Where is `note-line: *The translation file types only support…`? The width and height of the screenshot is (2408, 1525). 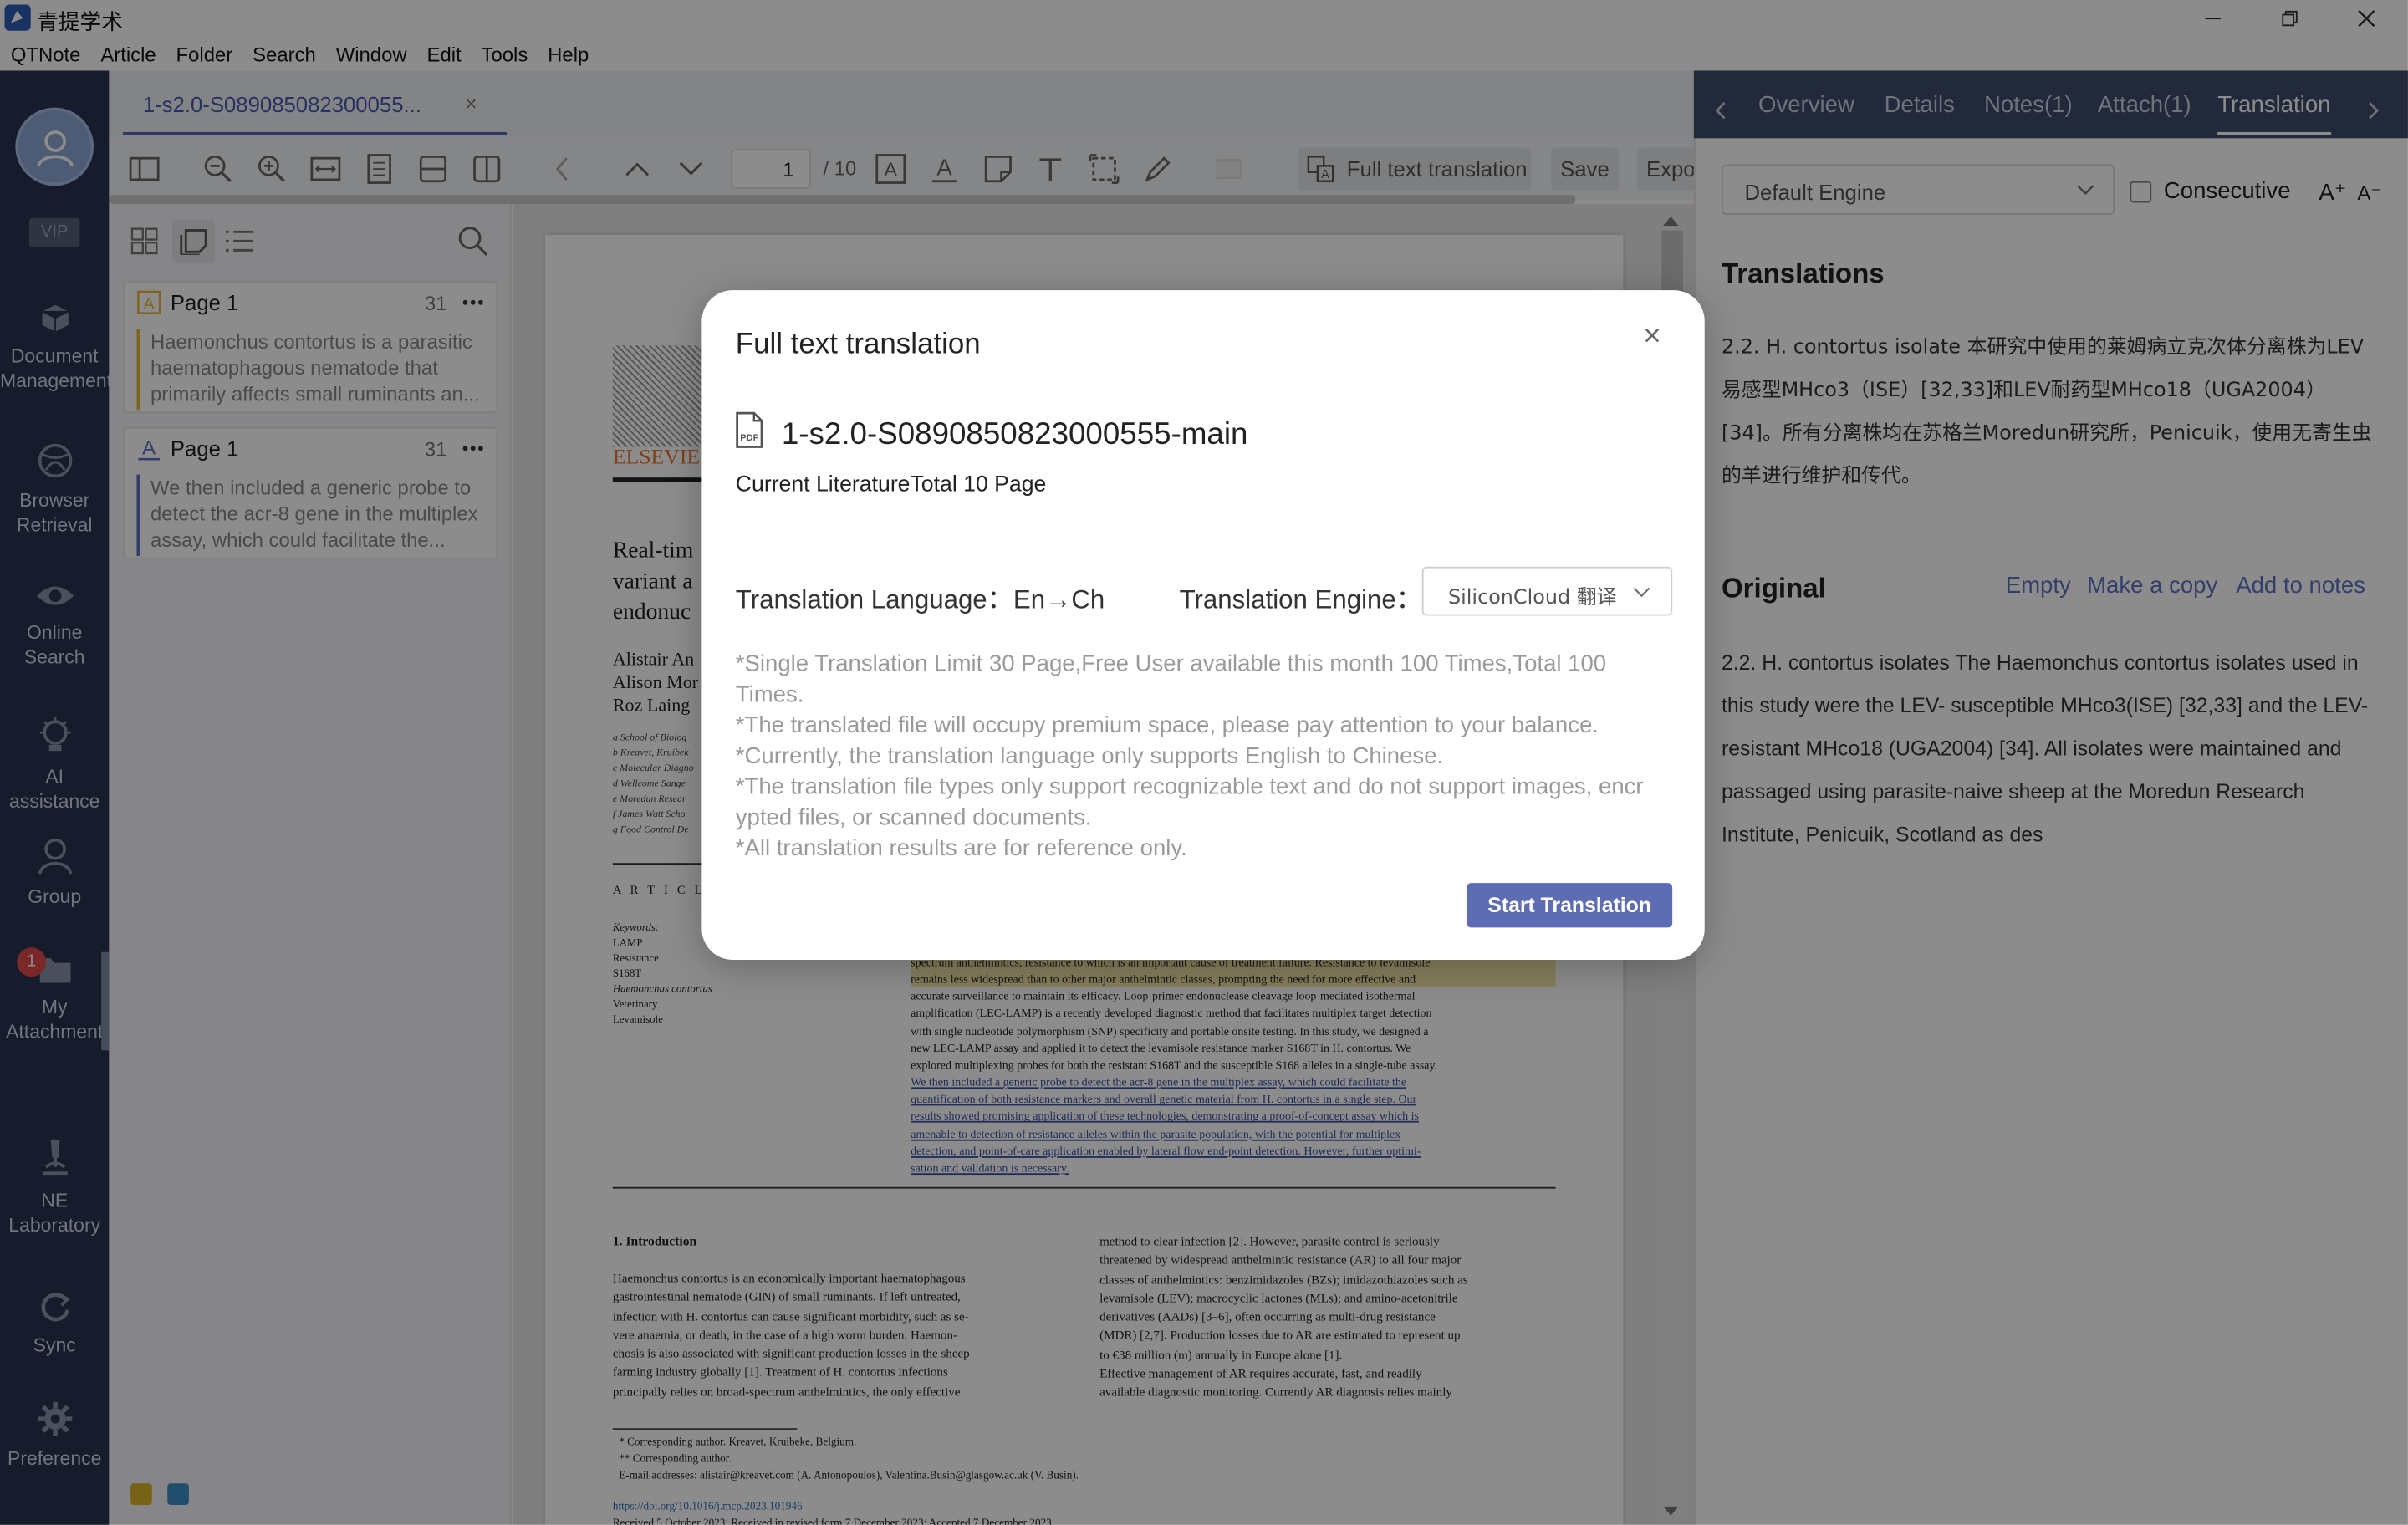
note-line: *The translation file types only support… is located at coordinates (1189, 786).